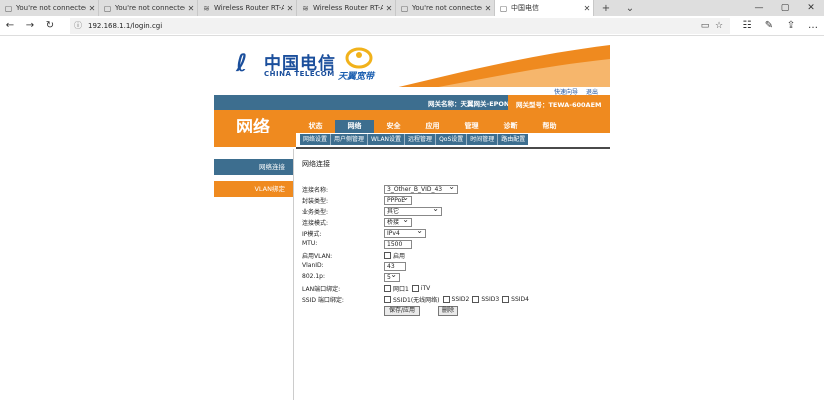 Image resolution: width=824 pixels, height=400 pixels. What do you see at coordinates (483, 139) in the screenshot?
I see `submenu-time: 时间管理` at bounding box center [483, 139].